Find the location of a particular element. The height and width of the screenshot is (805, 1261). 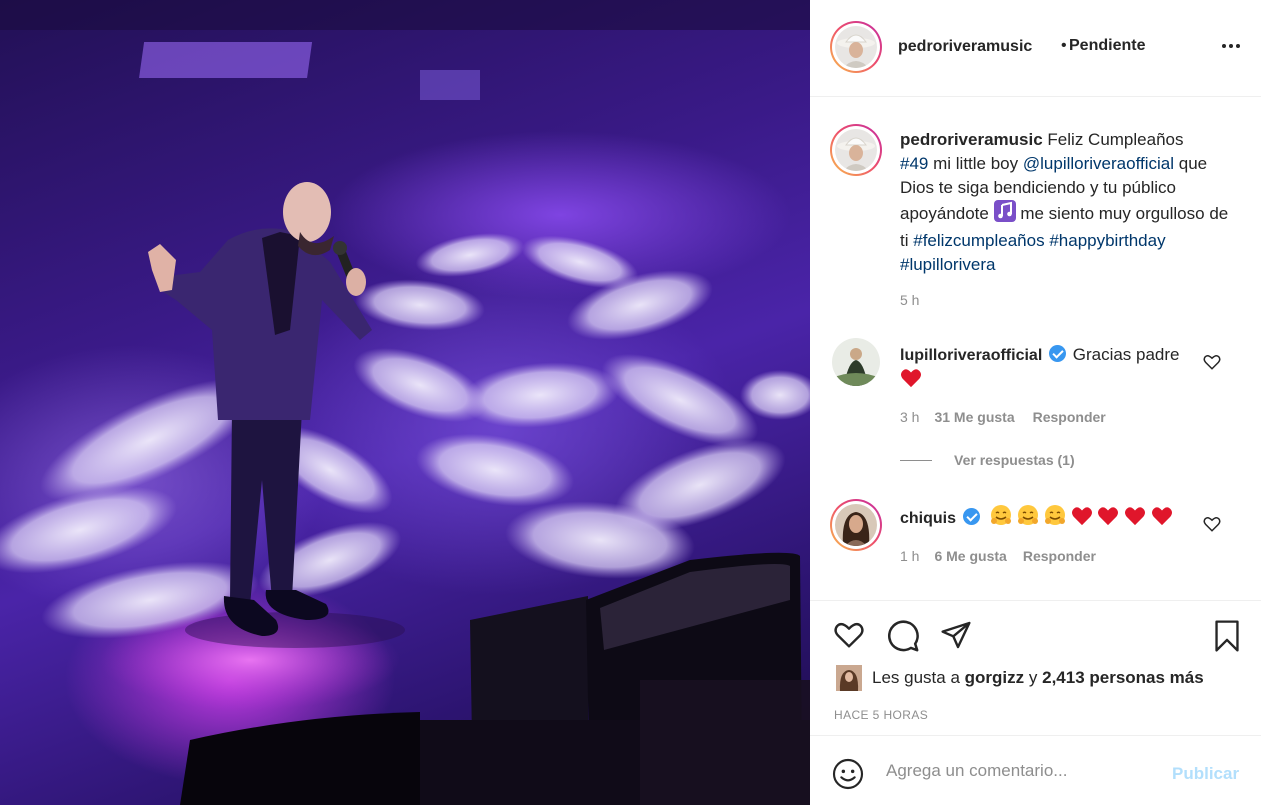

comment-likes-count: 31 Me gusta is located at coordinates (974, 417).